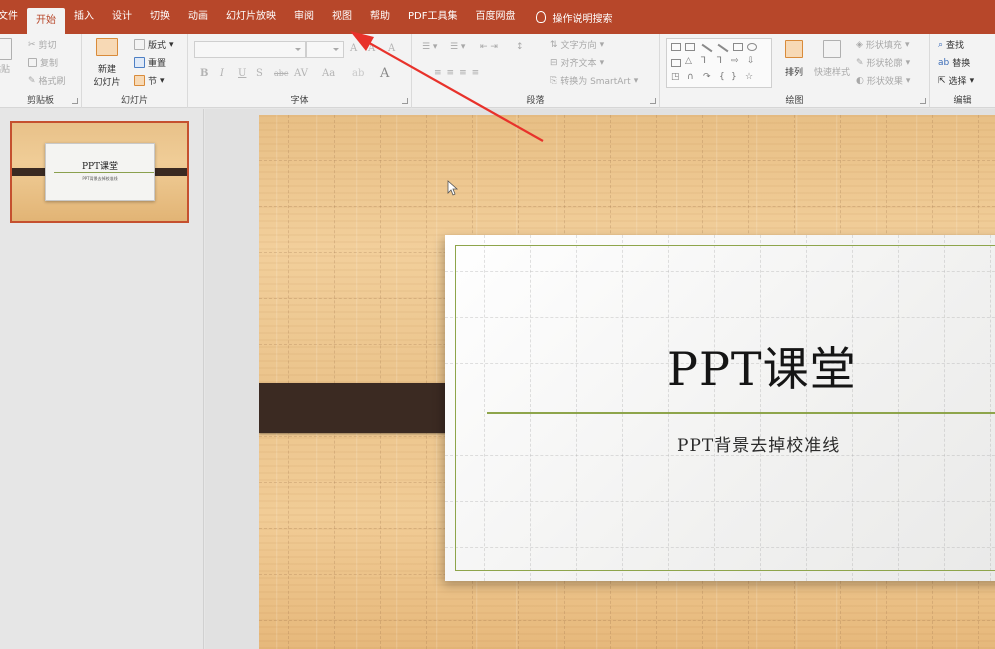 Image resolution: width=995 pixels, height=649 pixels. I want to click on numbering-icon: ☰ ▾, so click(457, 47).